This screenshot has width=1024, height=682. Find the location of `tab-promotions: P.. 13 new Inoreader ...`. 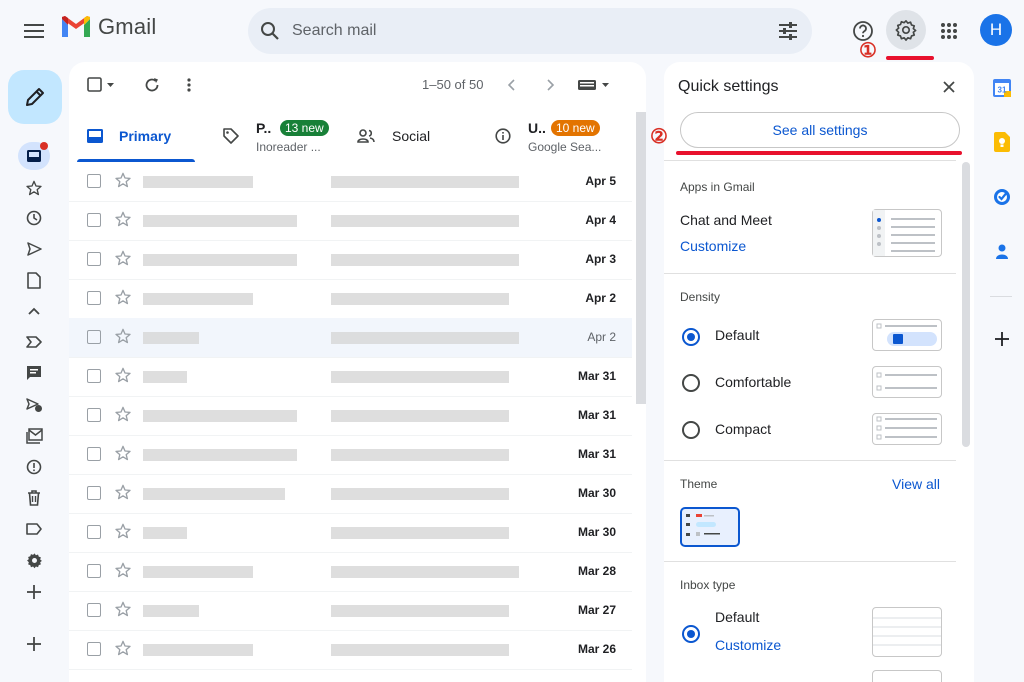

tab-promotions: P.. 13 new Inoreader ... is located at coordinates (274, 137).